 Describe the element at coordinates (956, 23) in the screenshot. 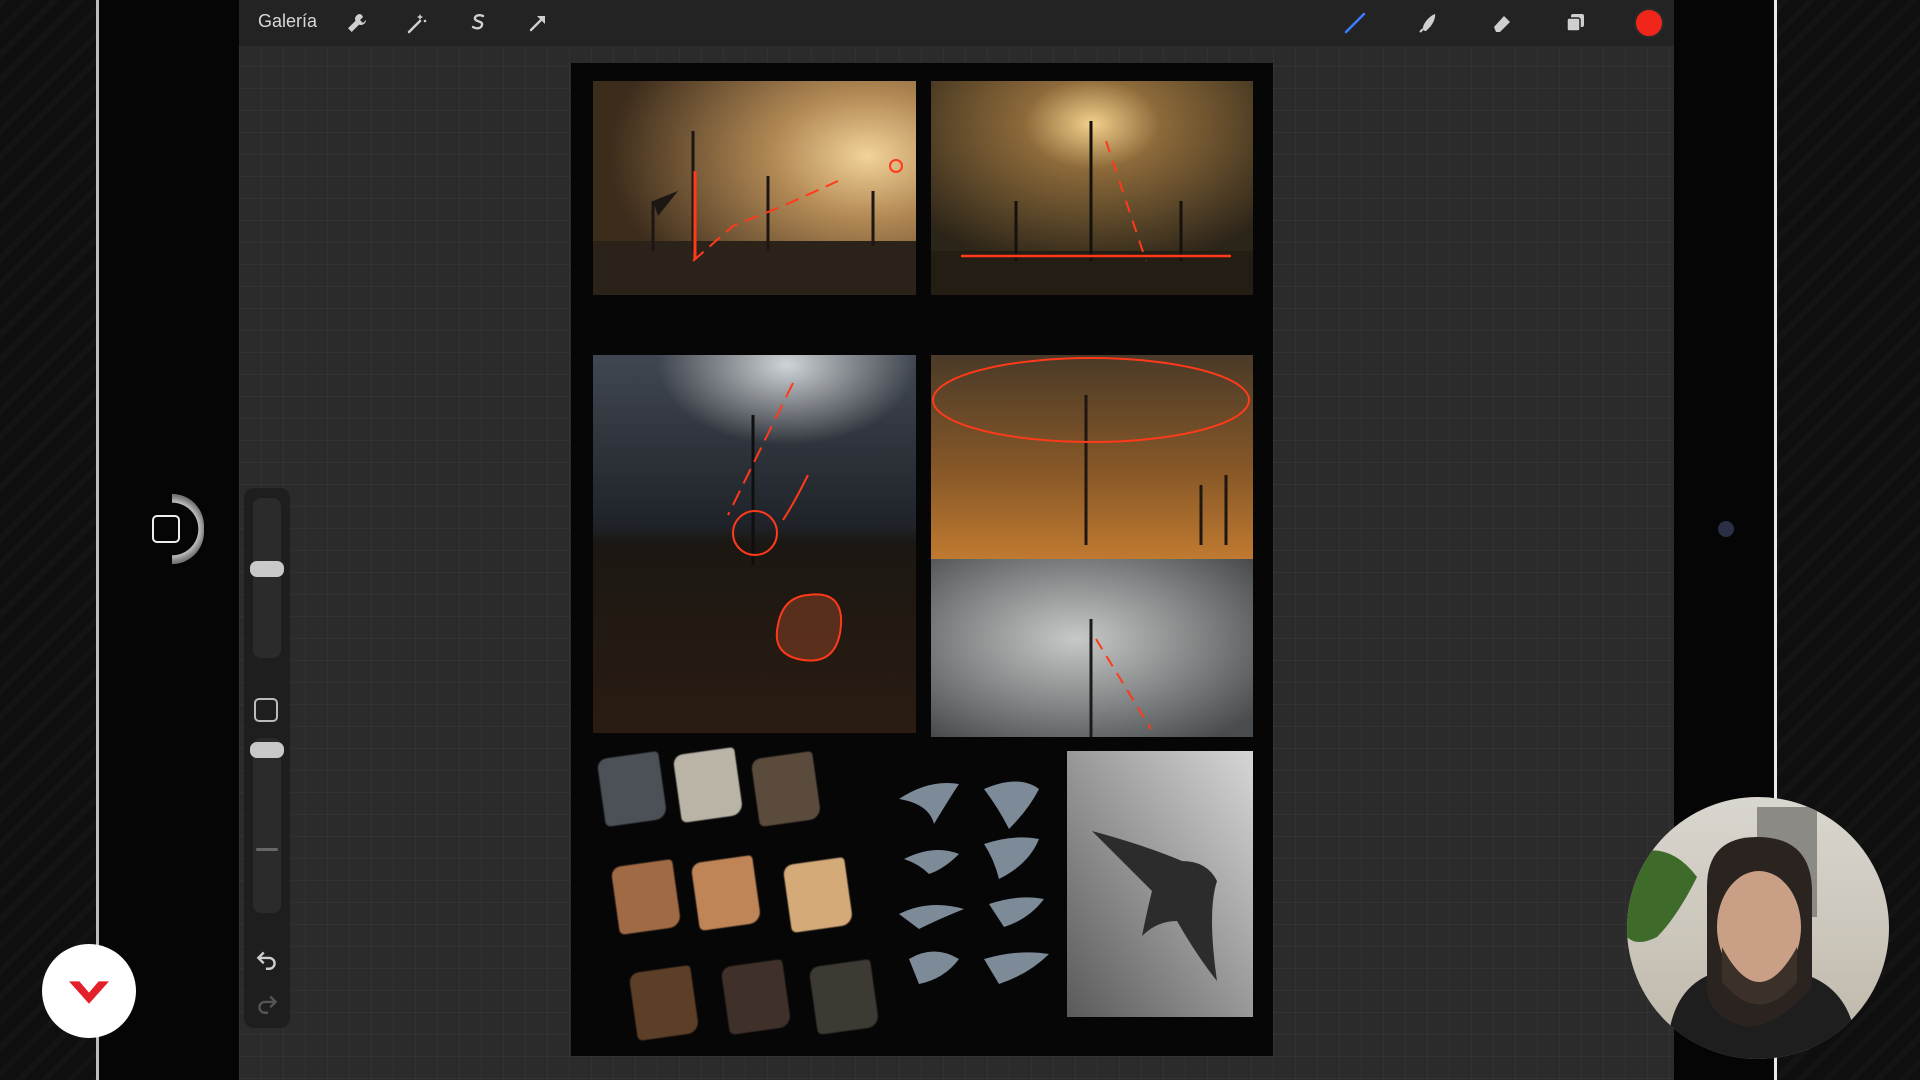

I see `top-toolbar` at that location.